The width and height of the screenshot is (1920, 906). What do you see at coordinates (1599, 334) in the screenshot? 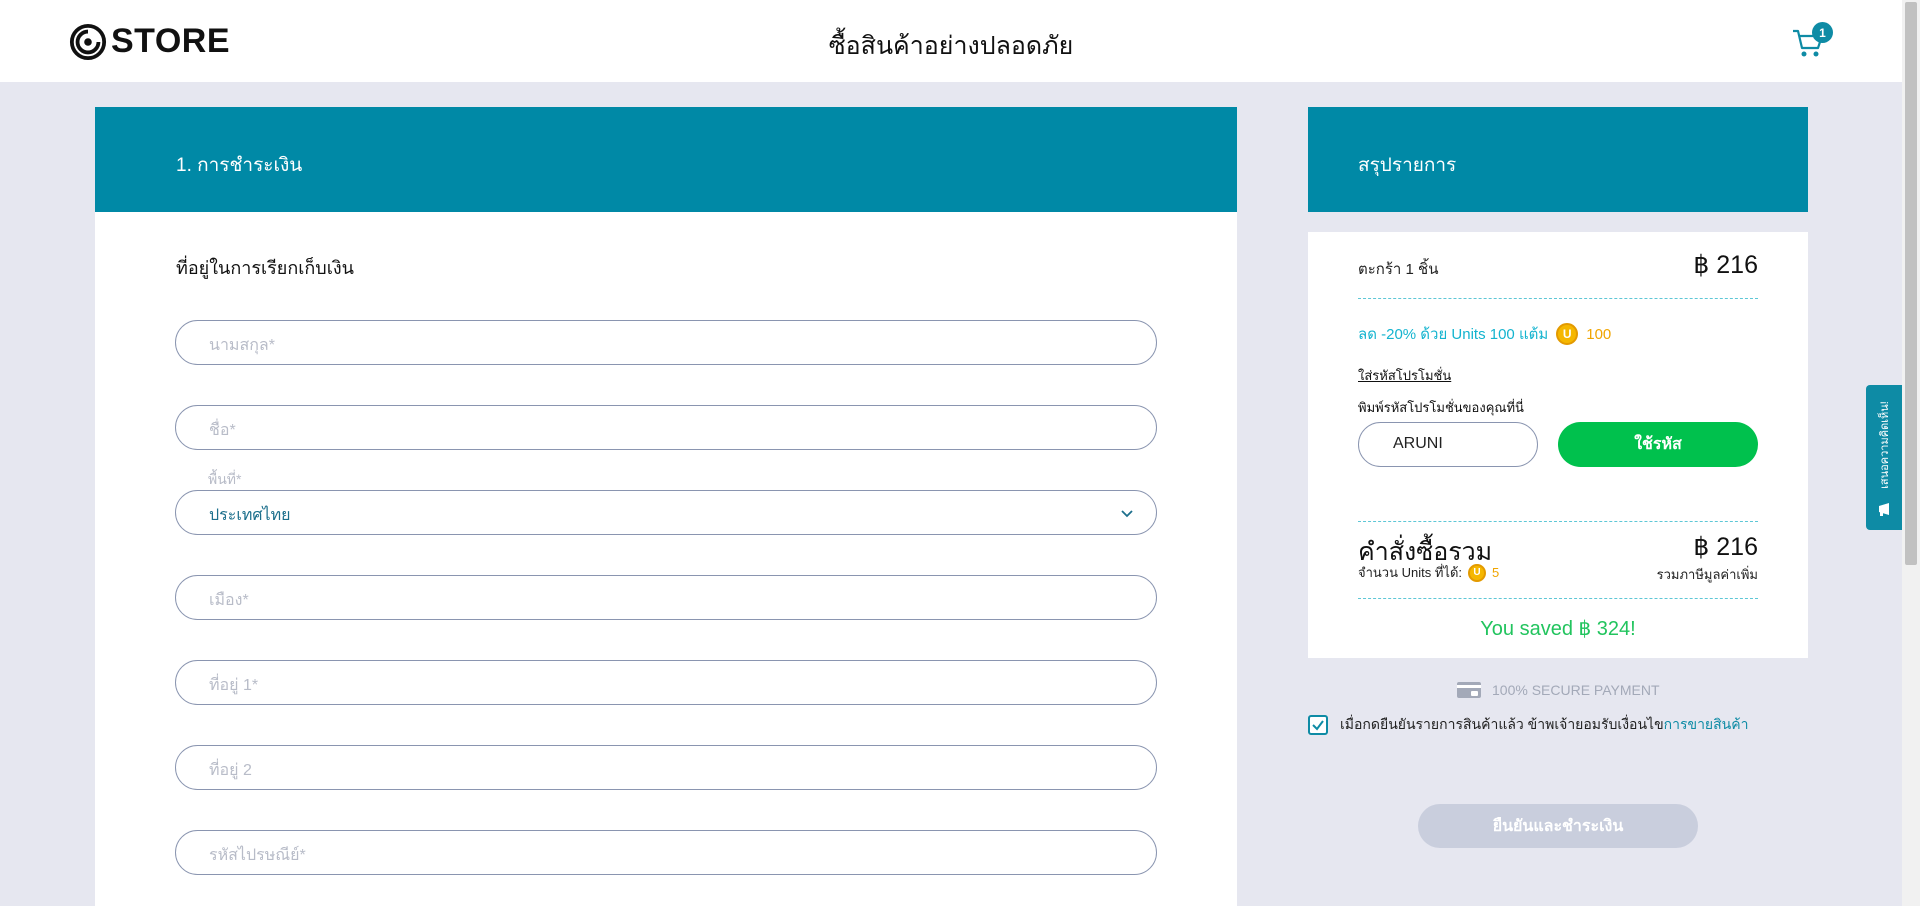
I see `discount-units-amount: 100` at bounding box center [1599, 334].